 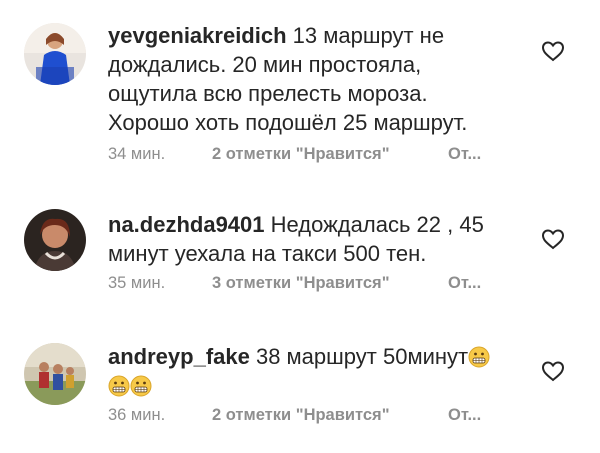 What do you see at coordinates (301, 283) in the screenshot?
I see `comment-likes-count: 3 отметки "Нравится"` at bounding box center [301, 283].